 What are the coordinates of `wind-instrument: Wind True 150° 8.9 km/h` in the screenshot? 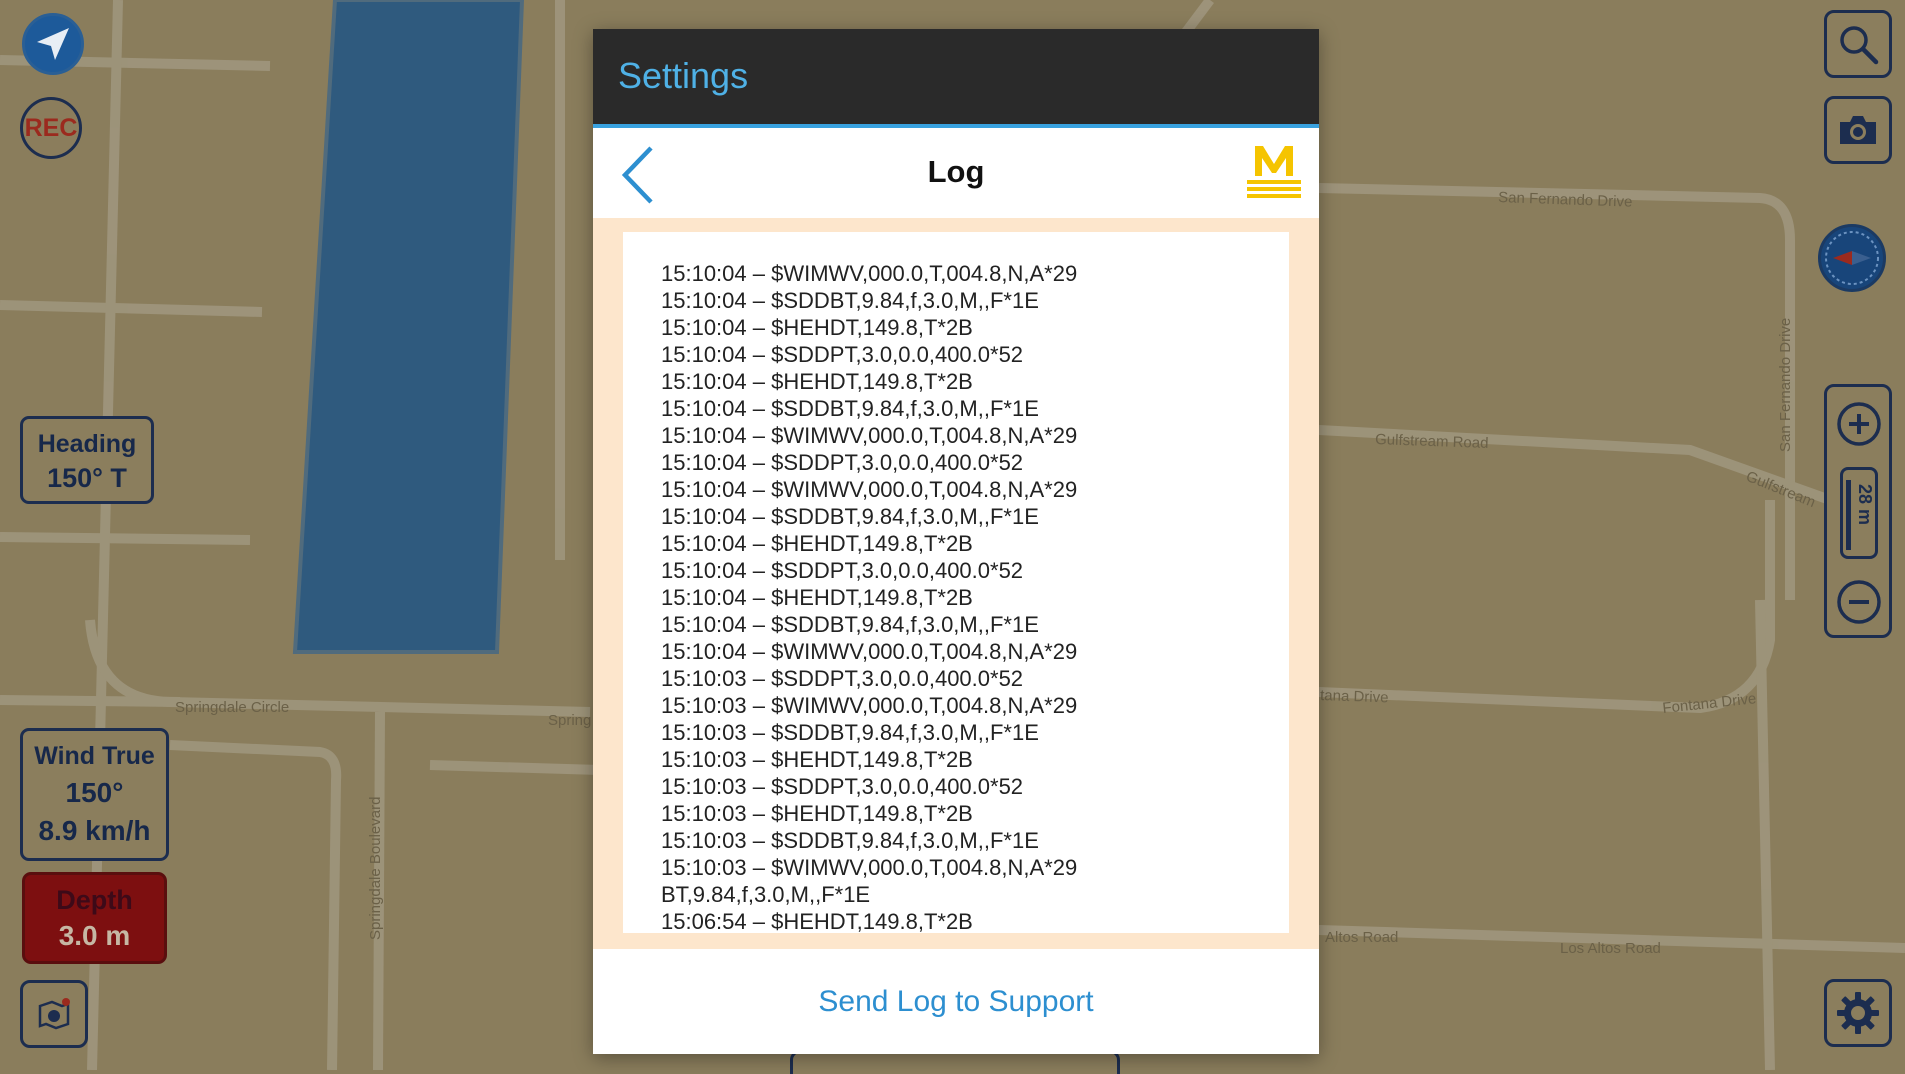 It's located at (94, 794).